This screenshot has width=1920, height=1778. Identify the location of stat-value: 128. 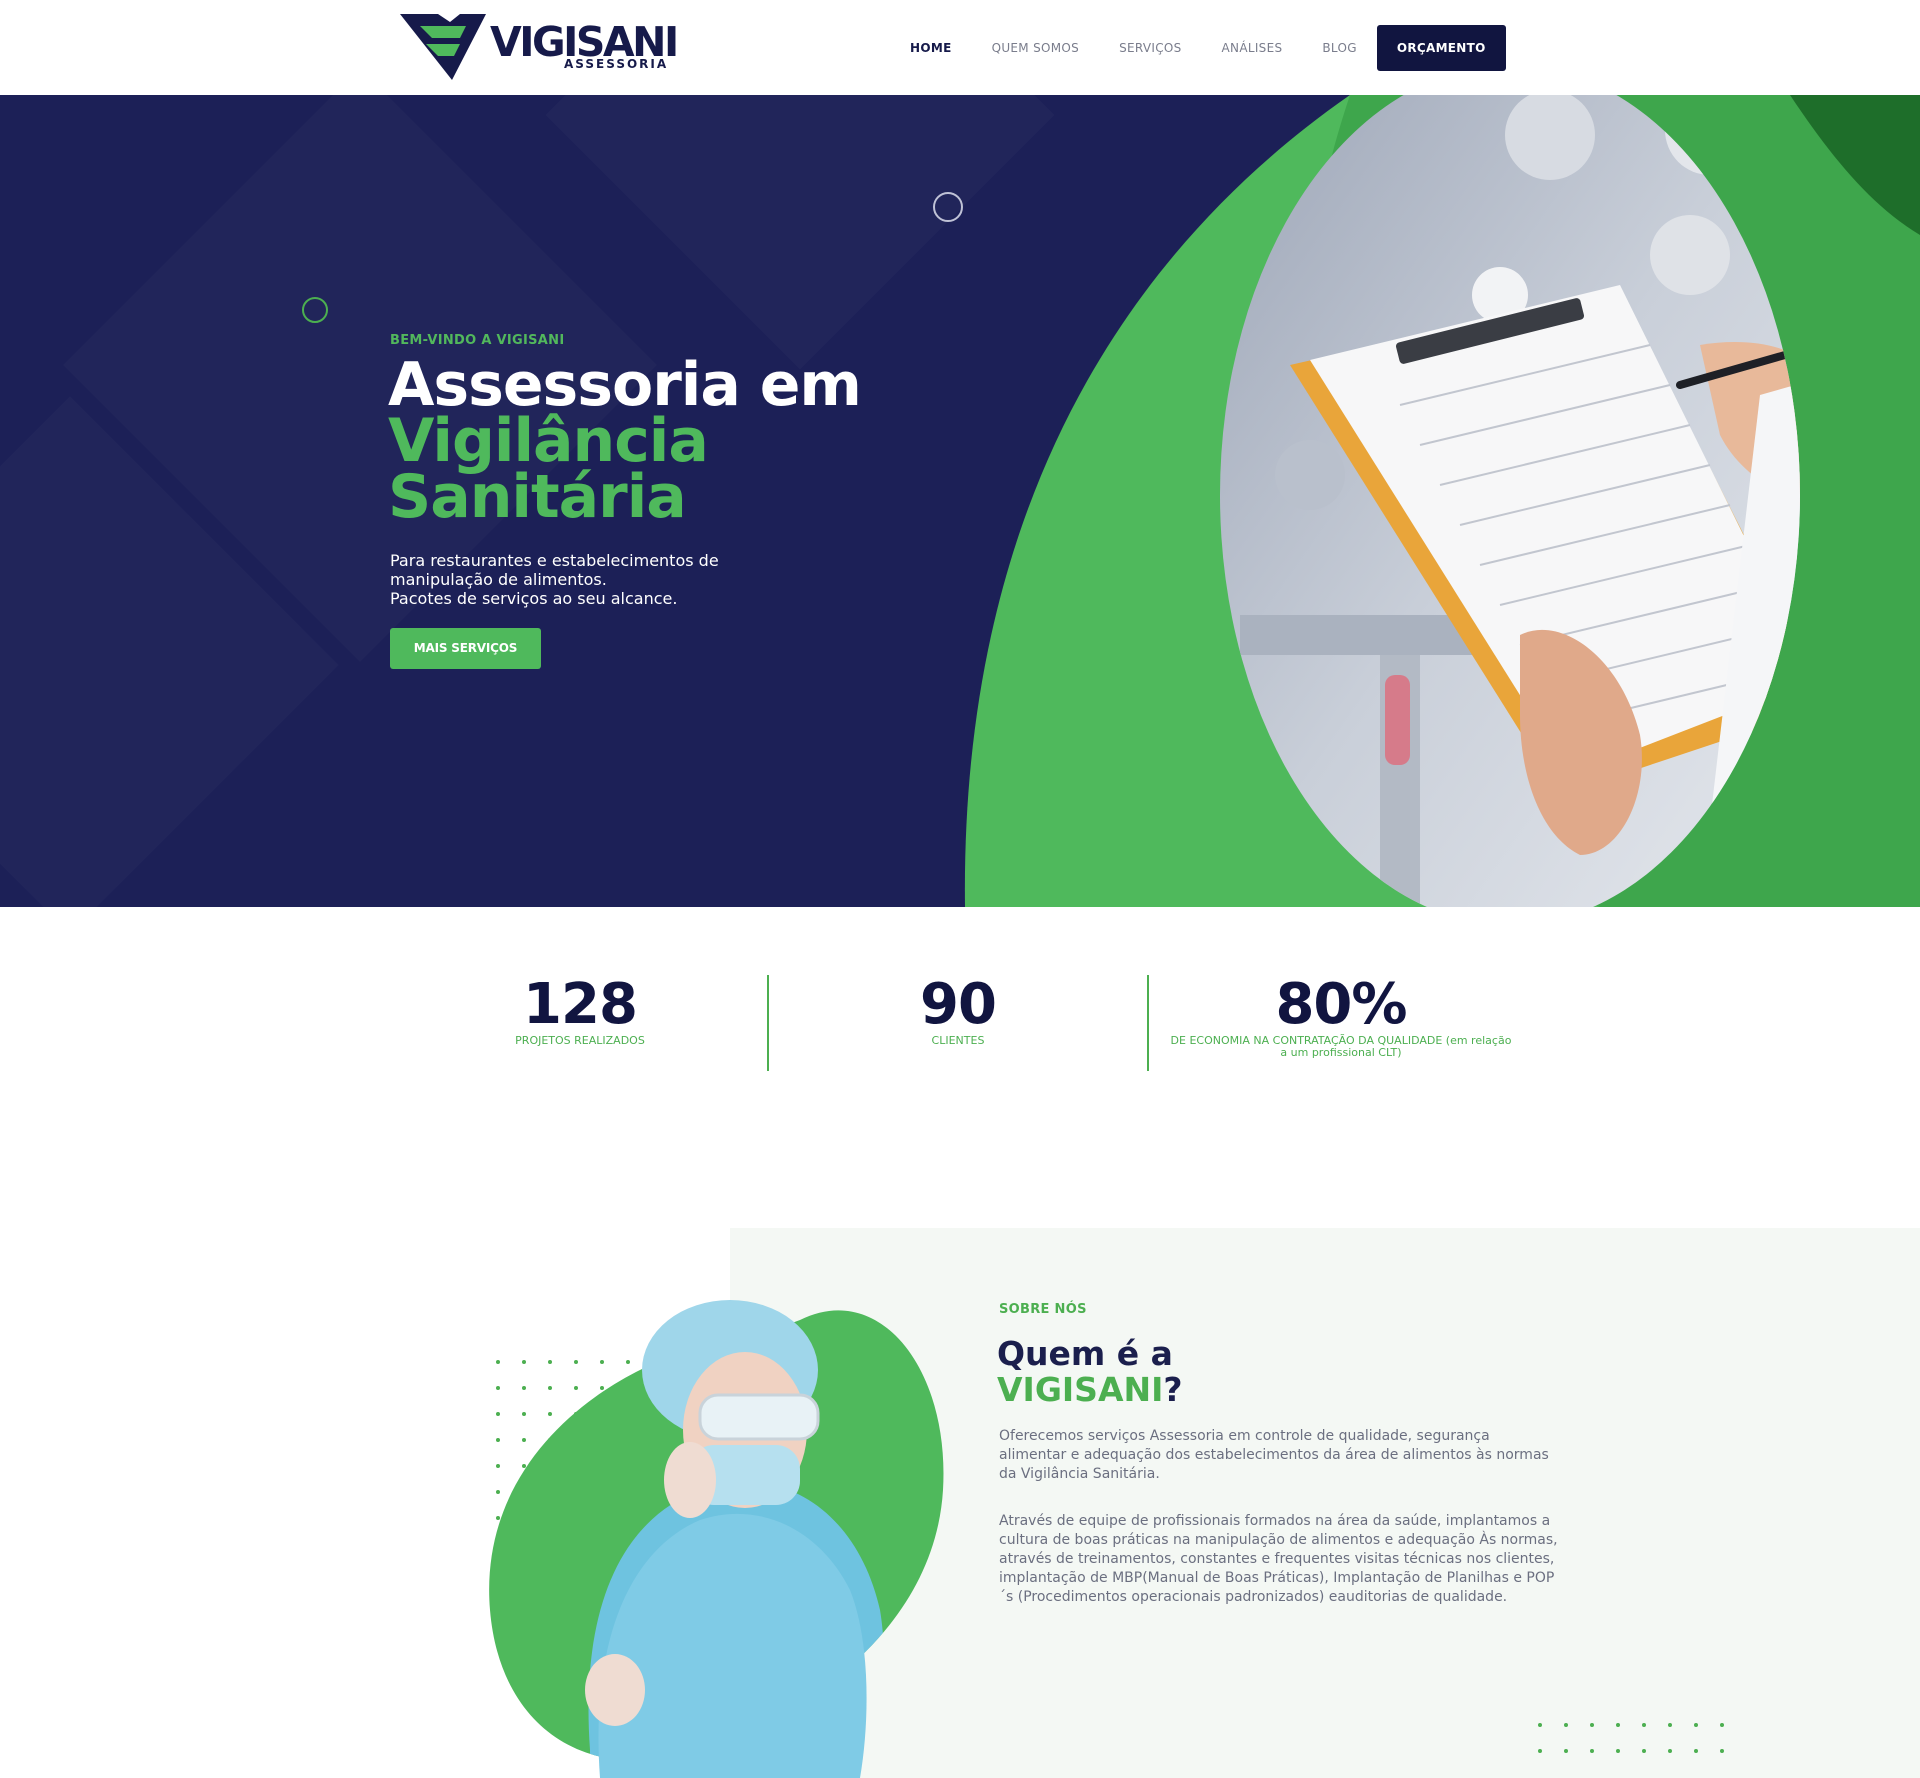
(580, 1004).